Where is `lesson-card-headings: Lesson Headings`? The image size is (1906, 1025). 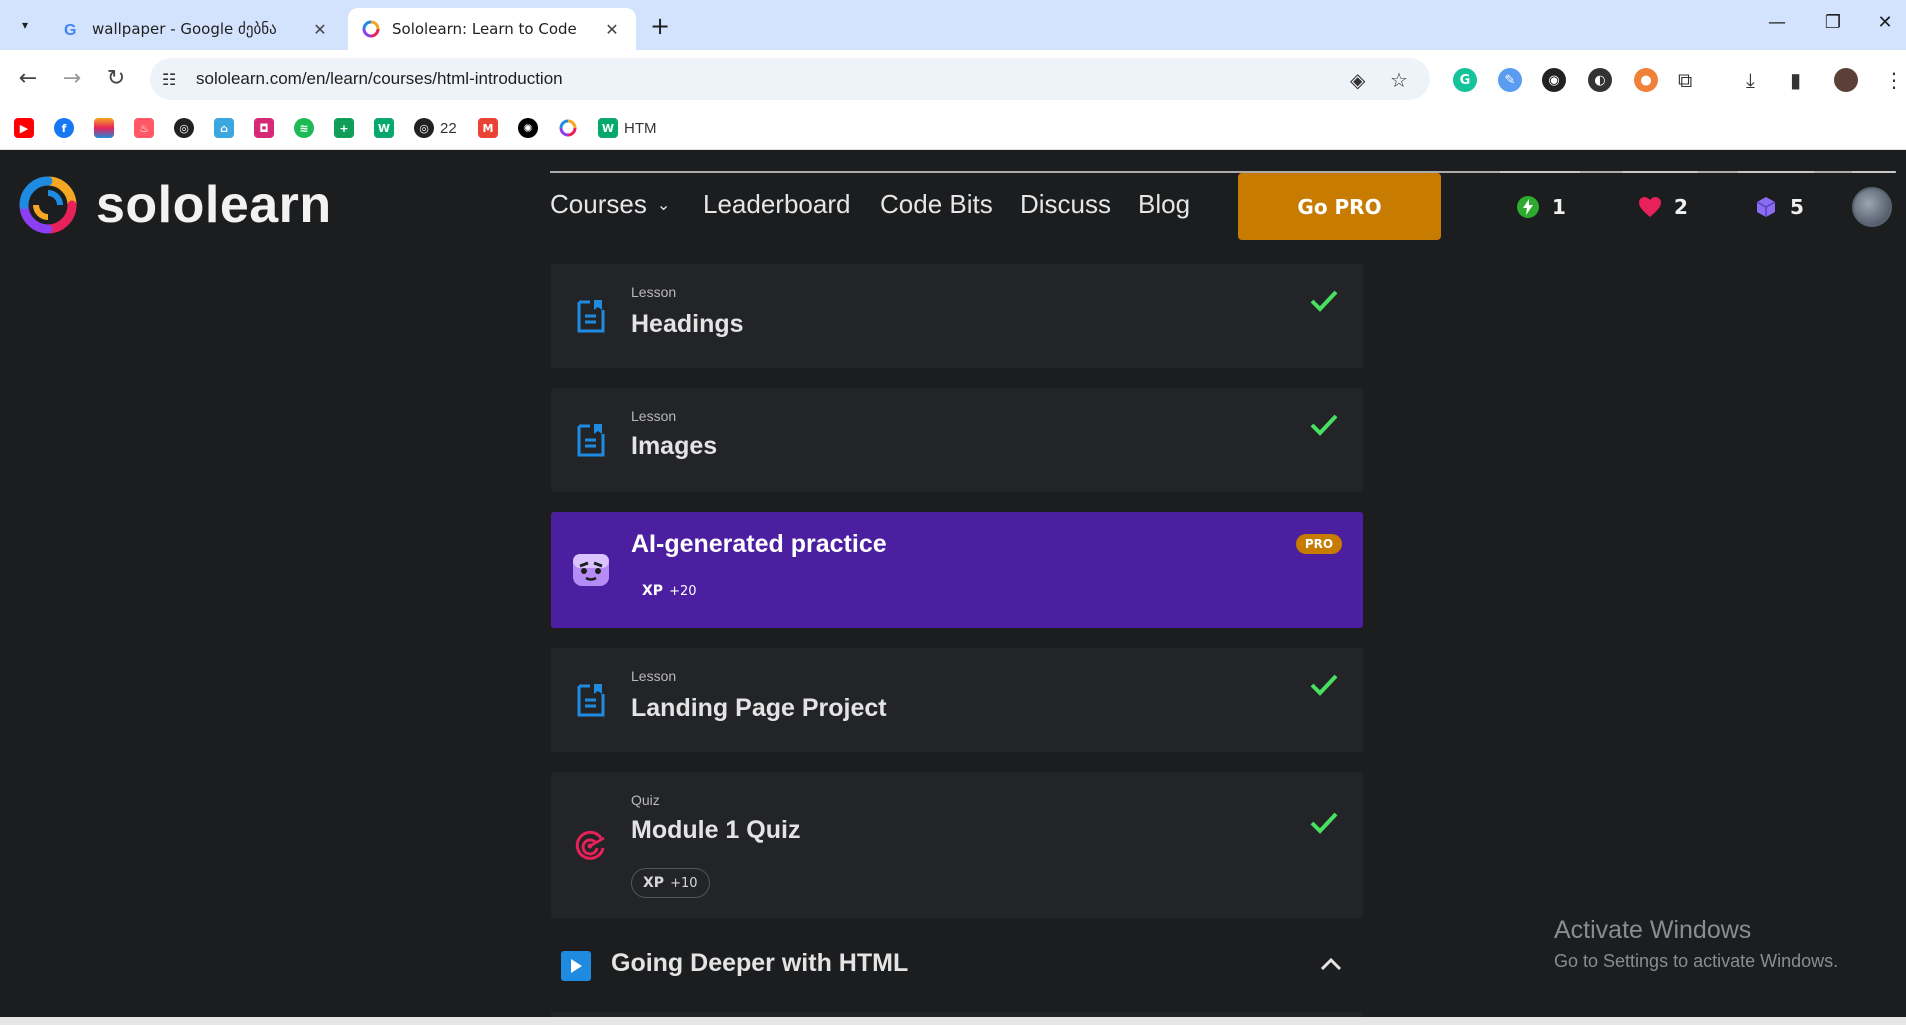 lesson-card-headings: Lesson Headings is located at coordinates (957, 316).